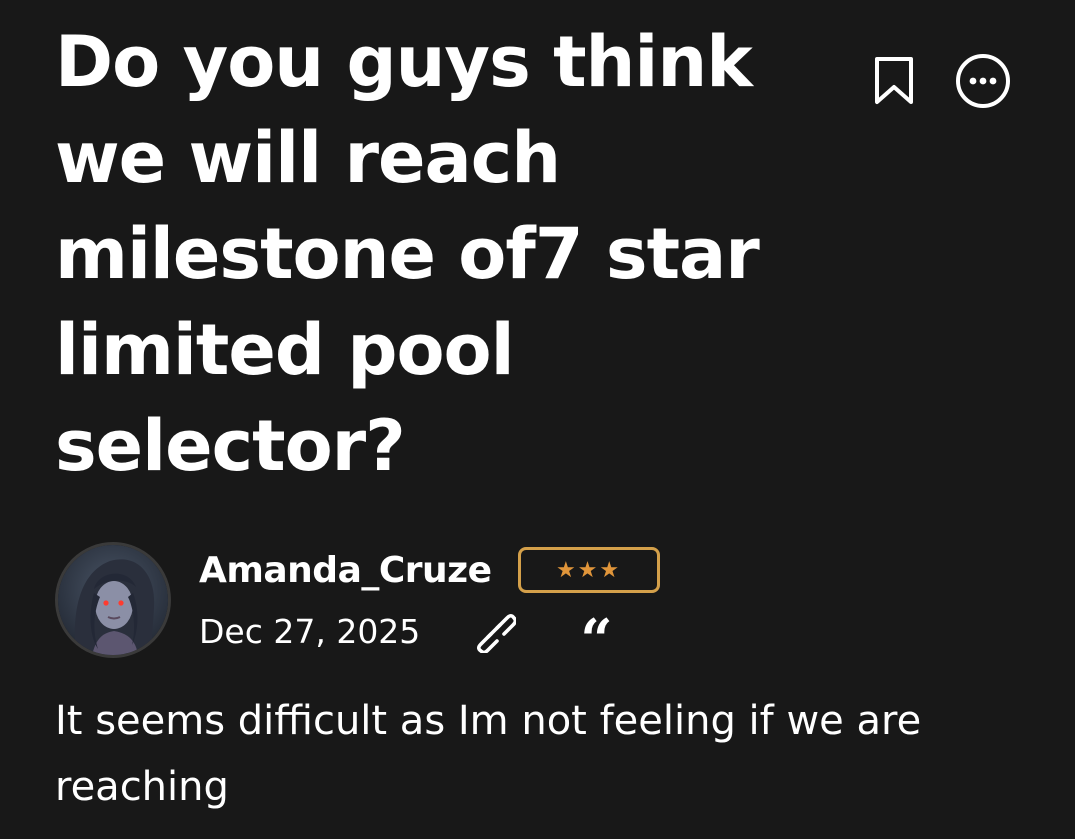 This screenshot has width=1075, height=839. What do you see at coordinates (588, 570) in the screenshot?
I see `rank-badge: ★★★` at bounding box center [588, 570].